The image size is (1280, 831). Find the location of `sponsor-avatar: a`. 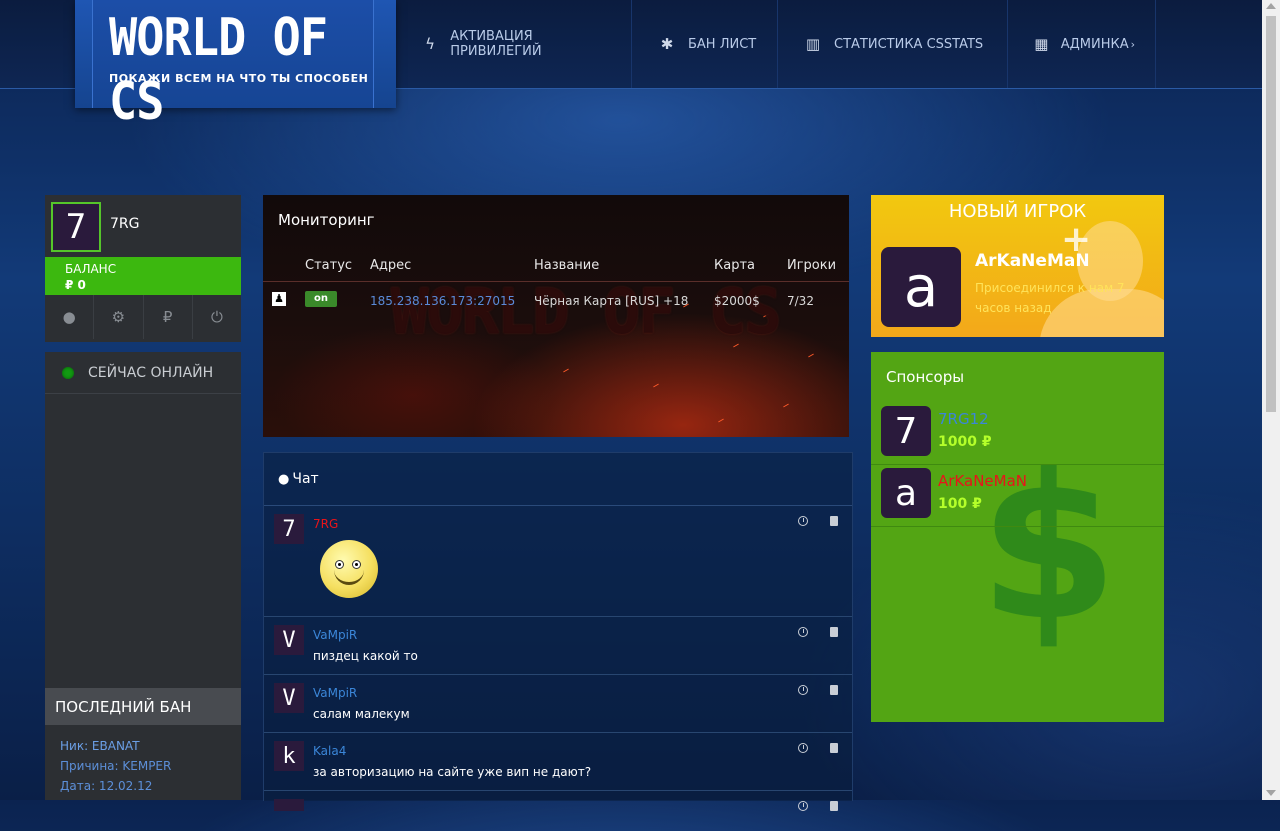

sponsor-avatar: a is located at coordinates (906, 493).